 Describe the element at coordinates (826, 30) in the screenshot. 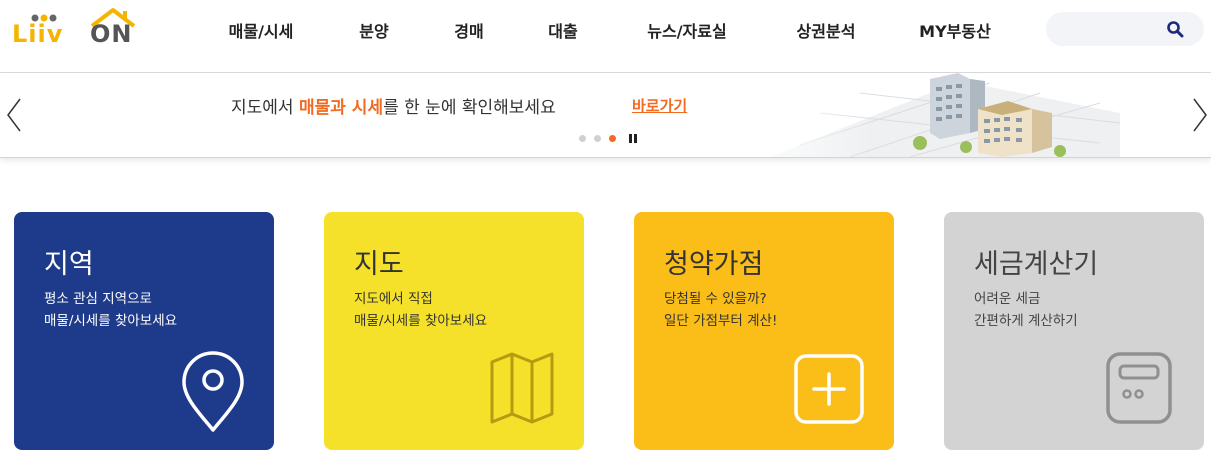

I see `nav-item-commercial: 상권분석` at that location.